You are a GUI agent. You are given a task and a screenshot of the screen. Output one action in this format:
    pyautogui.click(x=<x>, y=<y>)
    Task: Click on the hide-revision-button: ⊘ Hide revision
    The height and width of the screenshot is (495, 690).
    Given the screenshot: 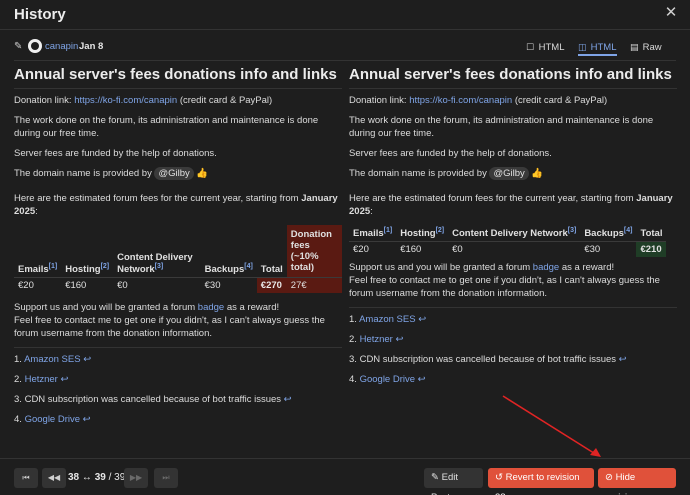 What is the action you would take?
    pyautogui.click(x=637, y=481)
    